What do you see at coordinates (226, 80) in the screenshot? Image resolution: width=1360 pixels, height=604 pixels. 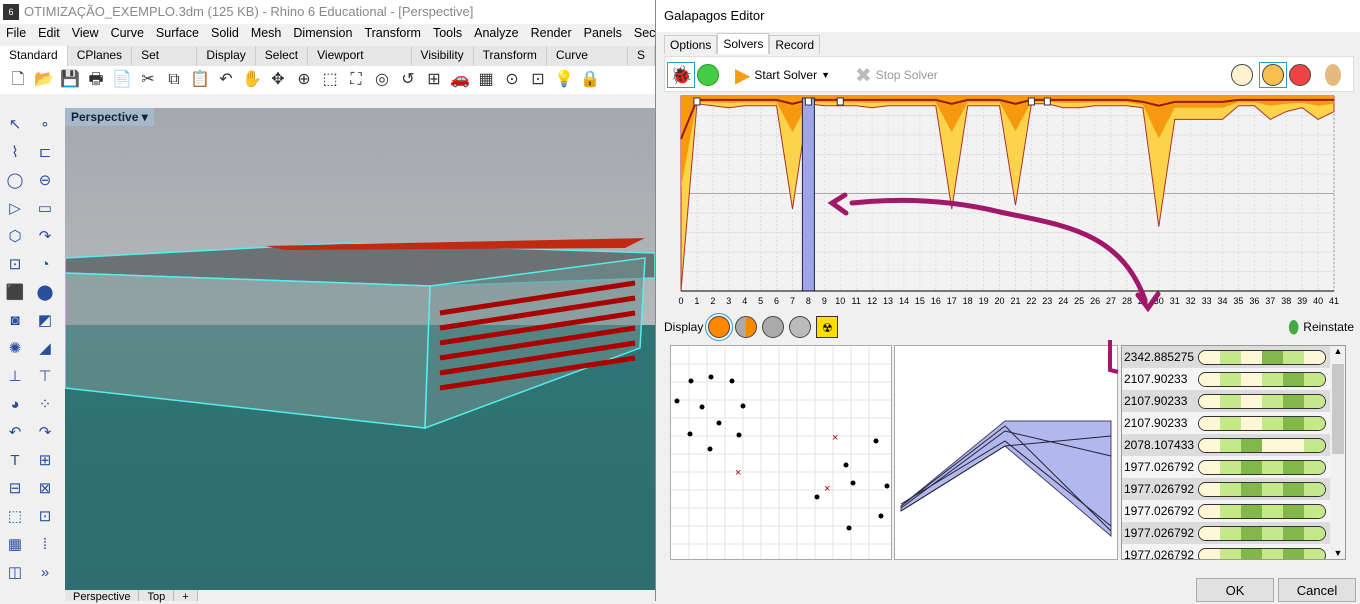 I see `undo-icon: ↶` at bounding box center [226, 80].